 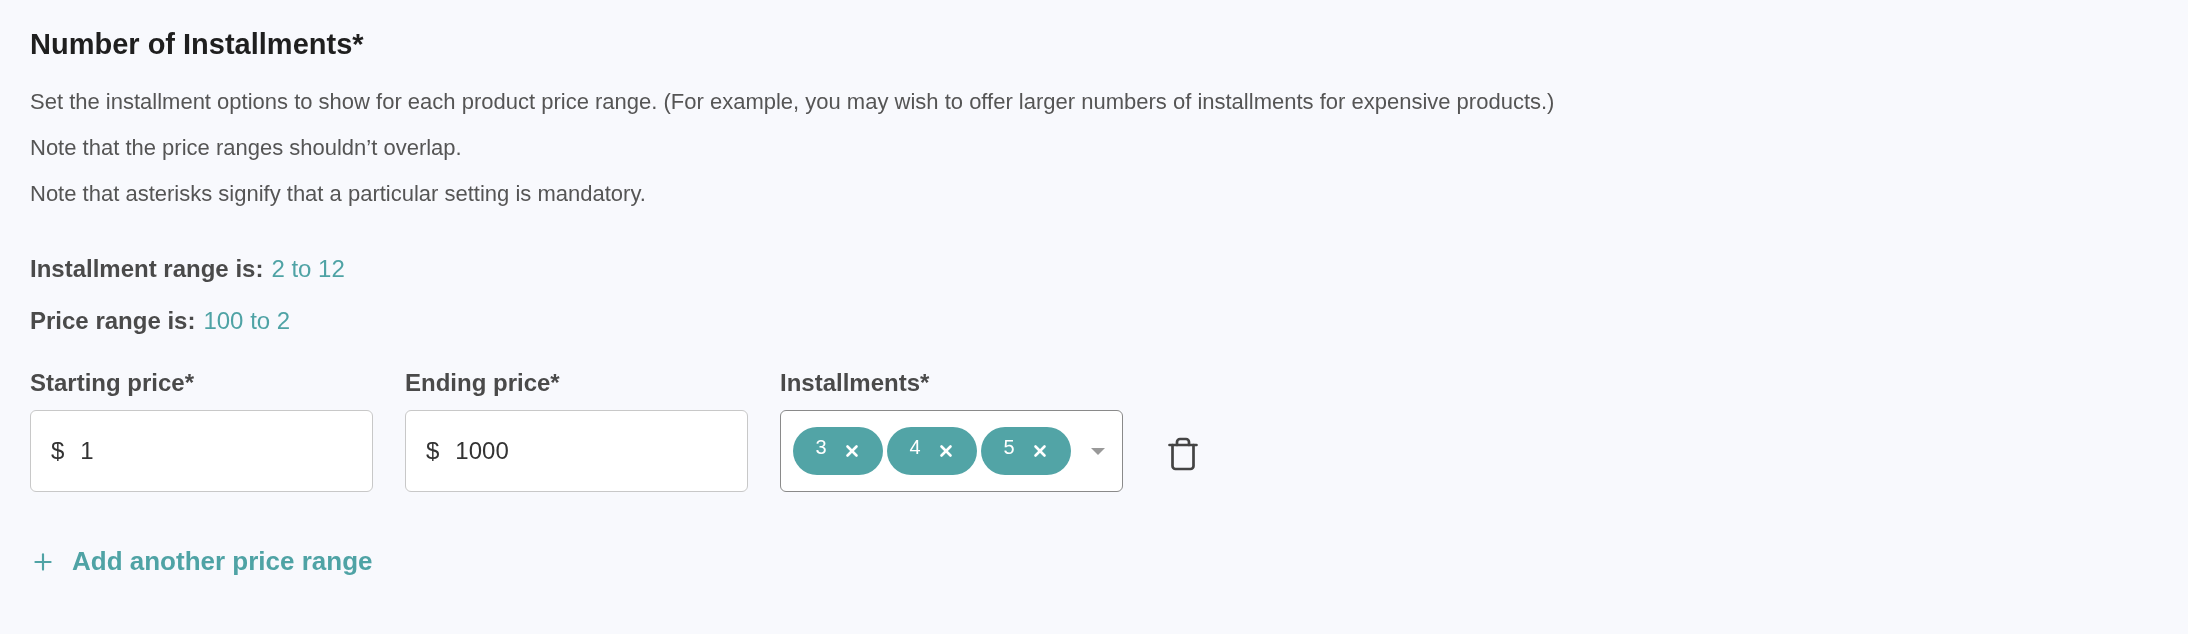 What do you see at coordinates (147, 269) in the screenshot?
I see `range-label: Installment range is:` at bounding box center [147, 269].